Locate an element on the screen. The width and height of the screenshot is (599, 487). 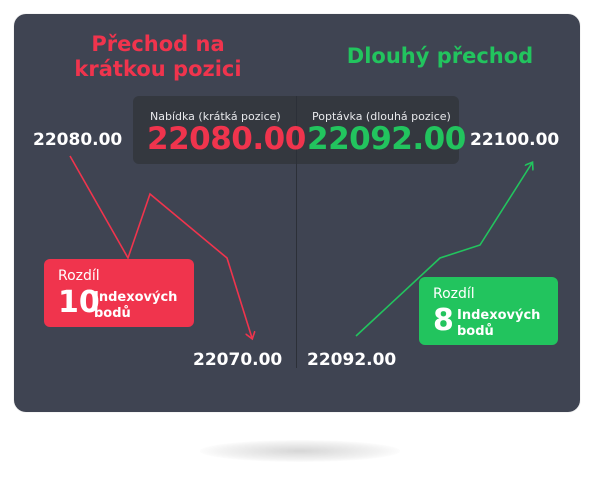
badge-short-unit: Indexových bodů is located at coordinates (136, 305).